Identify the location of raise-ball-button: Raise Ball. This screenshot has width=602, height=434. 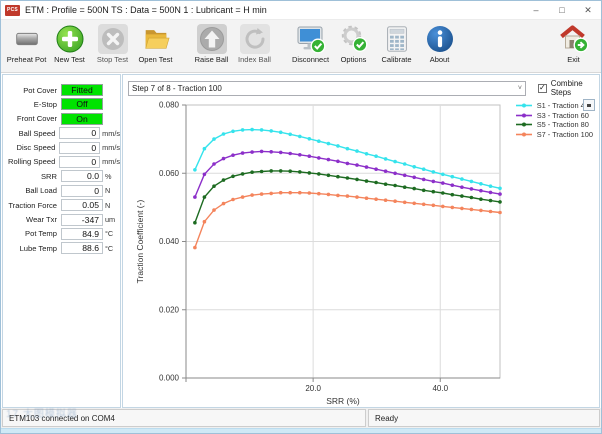
(211, 43).